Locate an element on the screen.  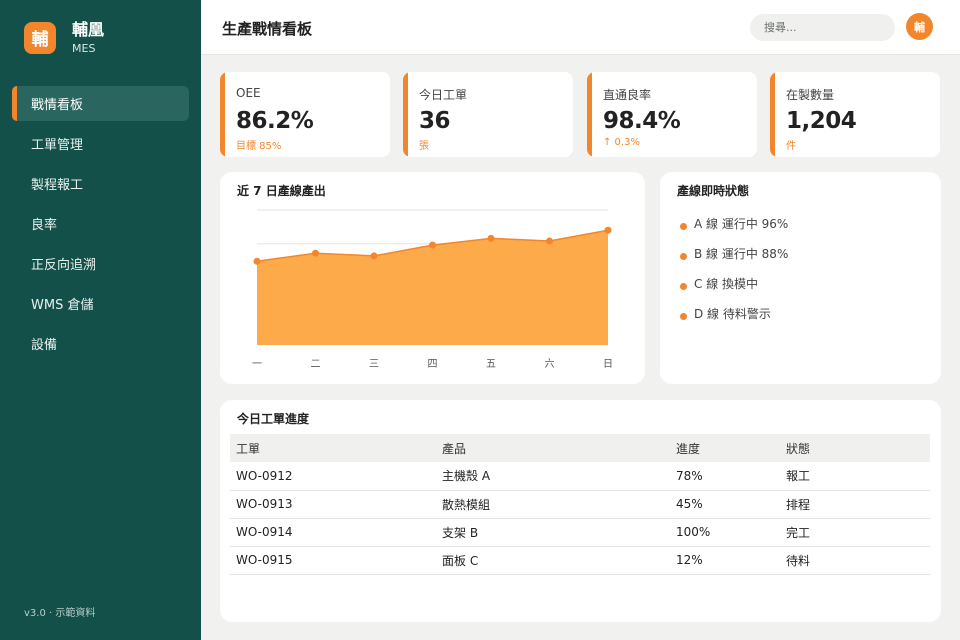
kpi-value: 36 is located at coordinates (435, 121).